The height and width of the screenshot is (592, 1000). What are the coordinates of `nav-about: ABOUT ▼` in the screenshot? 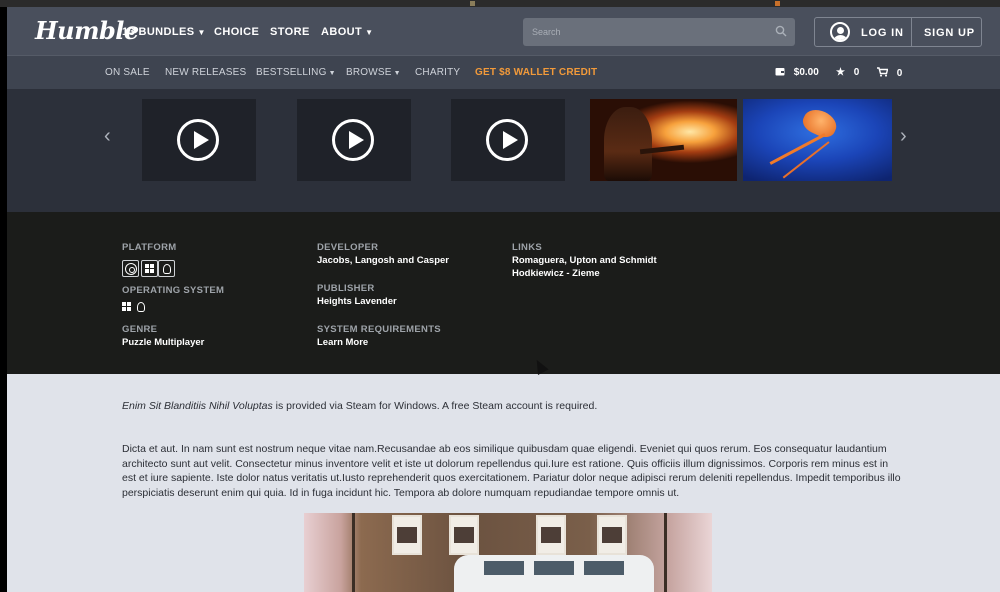 It's located at (347, 32).